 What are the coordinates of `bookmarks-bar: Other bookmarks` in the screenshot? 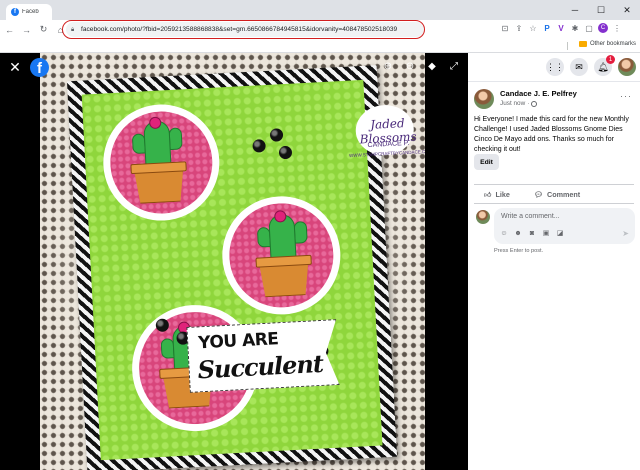 It's located at (320, 46).